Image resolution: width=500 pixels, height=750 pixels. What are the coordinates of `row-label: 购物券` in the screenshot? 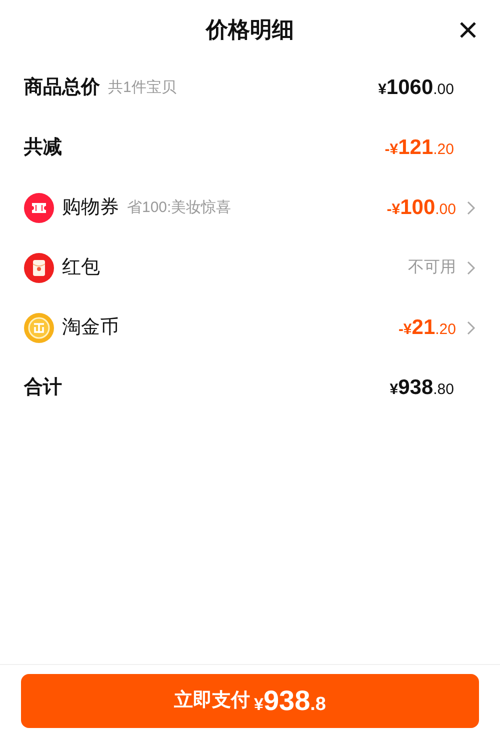 It's located at (90, 208).